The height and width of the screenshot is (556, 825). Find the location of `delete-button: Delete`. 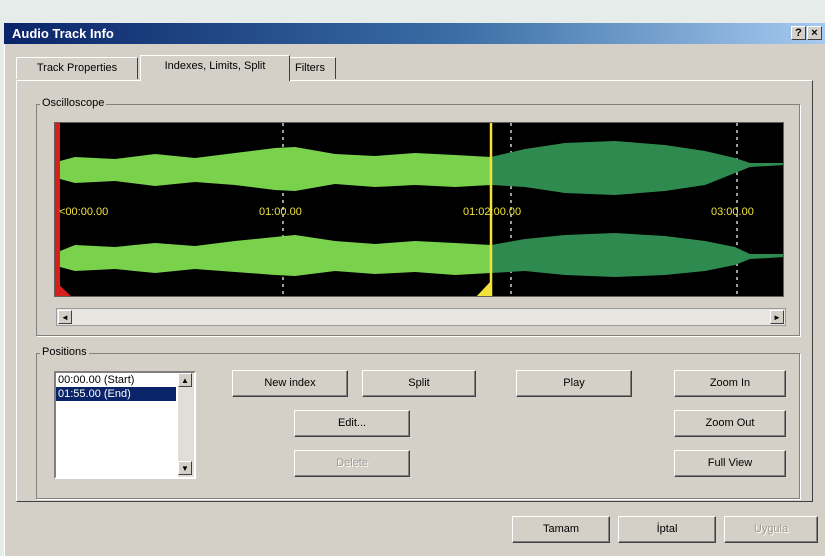

delete-button: Delete is located at coordinates (352, 463).